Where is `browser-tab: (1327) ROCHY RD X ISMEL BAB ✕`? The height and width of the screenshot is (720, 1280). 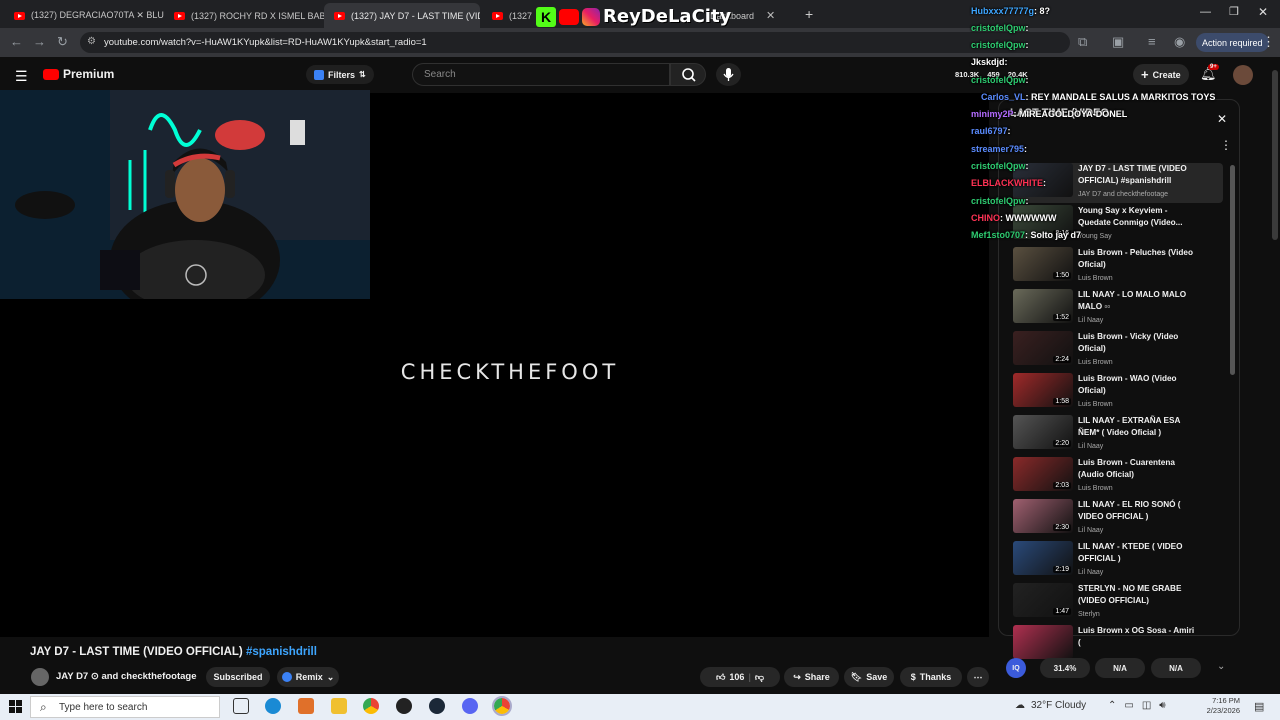 browser-tab: (1327) ROCHY RD X ISMEL BAB ✕ is located at coordinates (244, 15).